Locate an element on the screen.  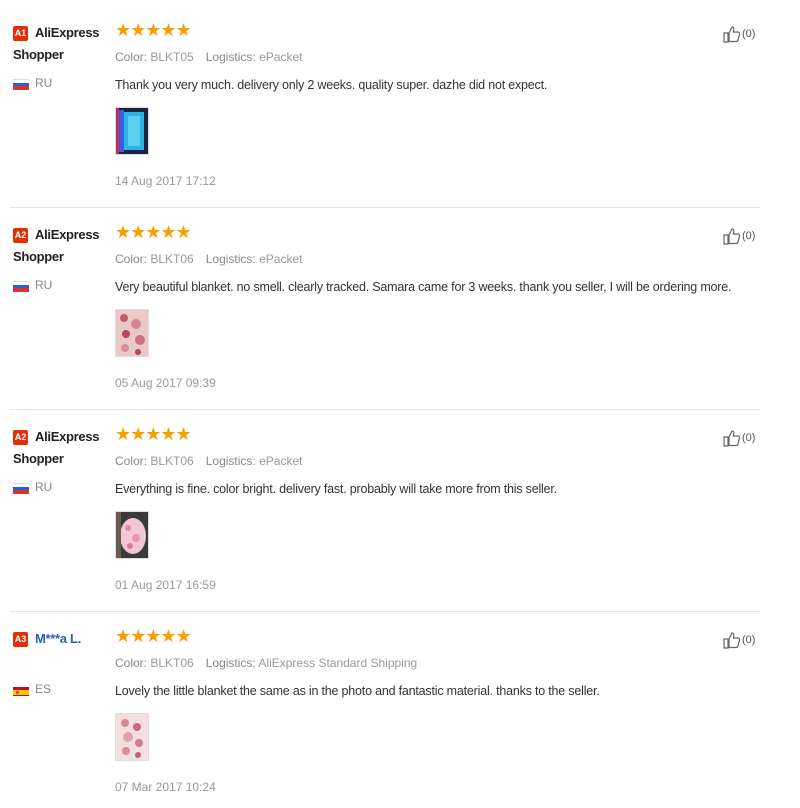
logistics-value: AliExpress Standard Shipping is located at coordinates (338, 663).